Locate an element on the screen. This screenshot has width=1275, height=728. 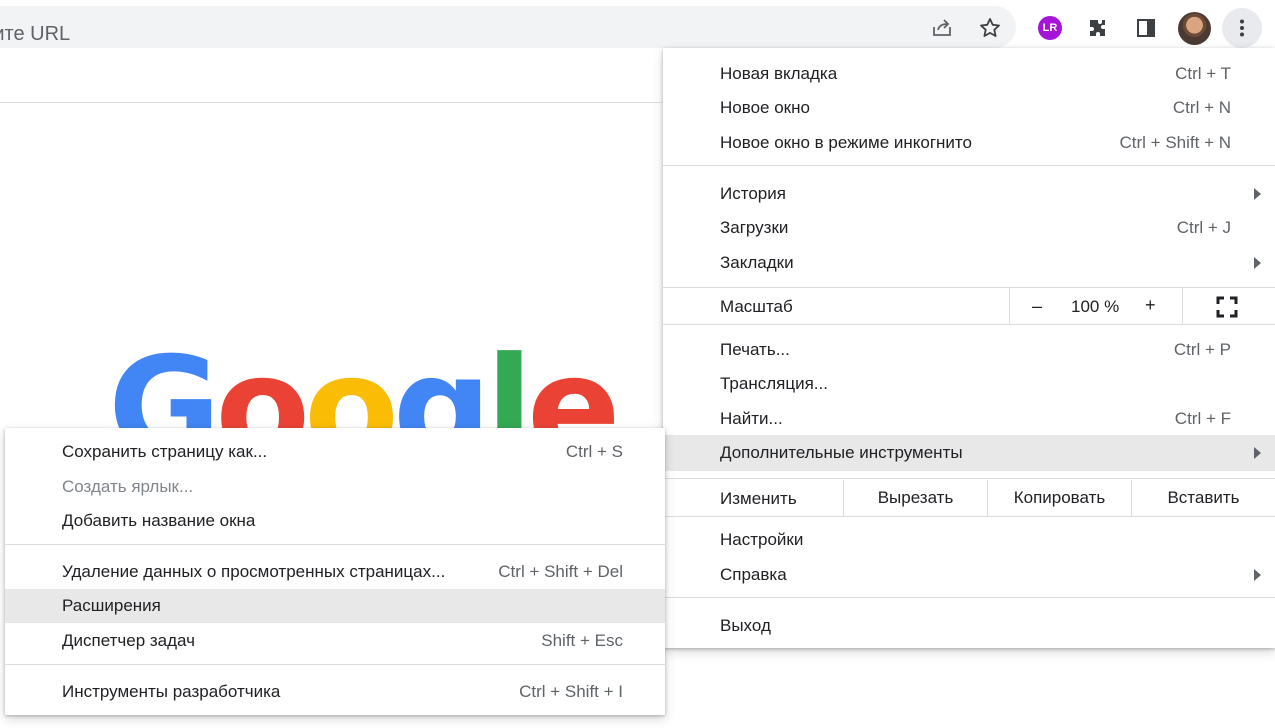
menu-item-shortcut: Shift + Esc is located at coordinates (582, 640).